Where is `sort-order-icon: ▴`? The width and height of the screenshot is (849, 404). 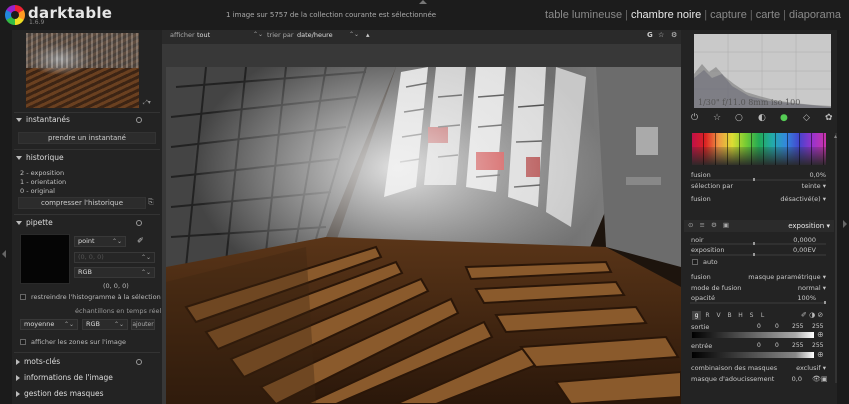 sort-order-icon: ▴ is located at coordinates (368, 35).